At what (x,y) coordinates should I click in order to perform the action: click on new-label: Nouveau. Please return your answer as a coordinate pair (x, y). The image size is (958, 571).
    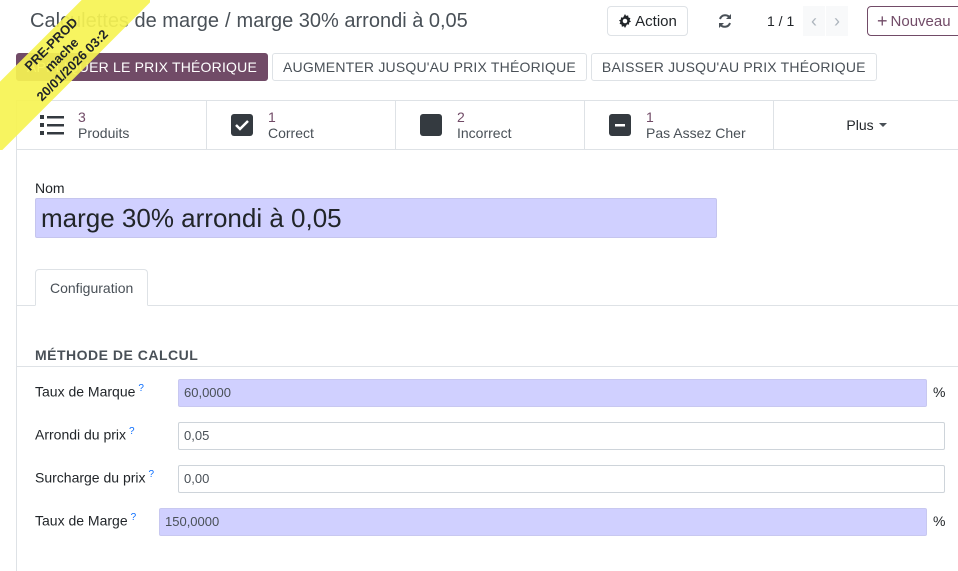
    Looking at the image, I should click on (920, 21).